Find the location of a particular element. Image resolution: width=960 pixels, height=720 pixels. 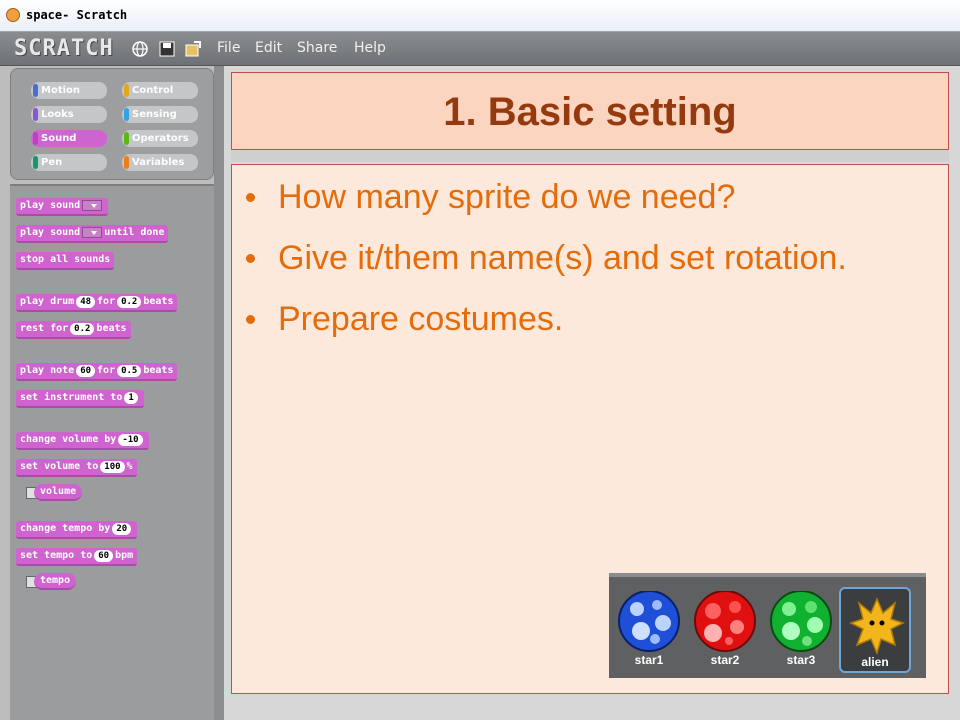

window-titlebar: space- Scratch is located at coordinates (480, 16).